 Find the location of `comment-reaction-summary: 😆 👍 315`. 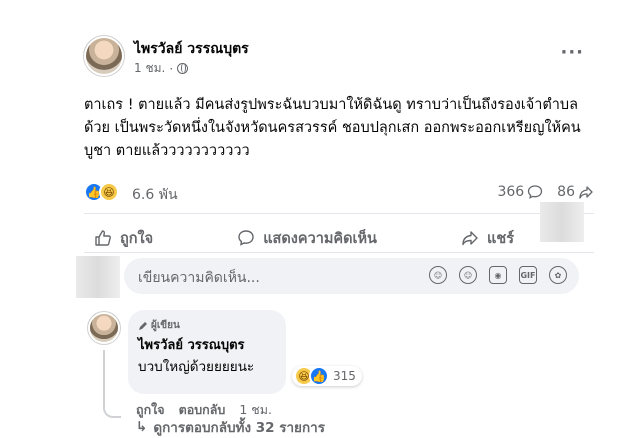

comment-reaction-summary: 😆 👍 315 is located at coordinates (327, 376).